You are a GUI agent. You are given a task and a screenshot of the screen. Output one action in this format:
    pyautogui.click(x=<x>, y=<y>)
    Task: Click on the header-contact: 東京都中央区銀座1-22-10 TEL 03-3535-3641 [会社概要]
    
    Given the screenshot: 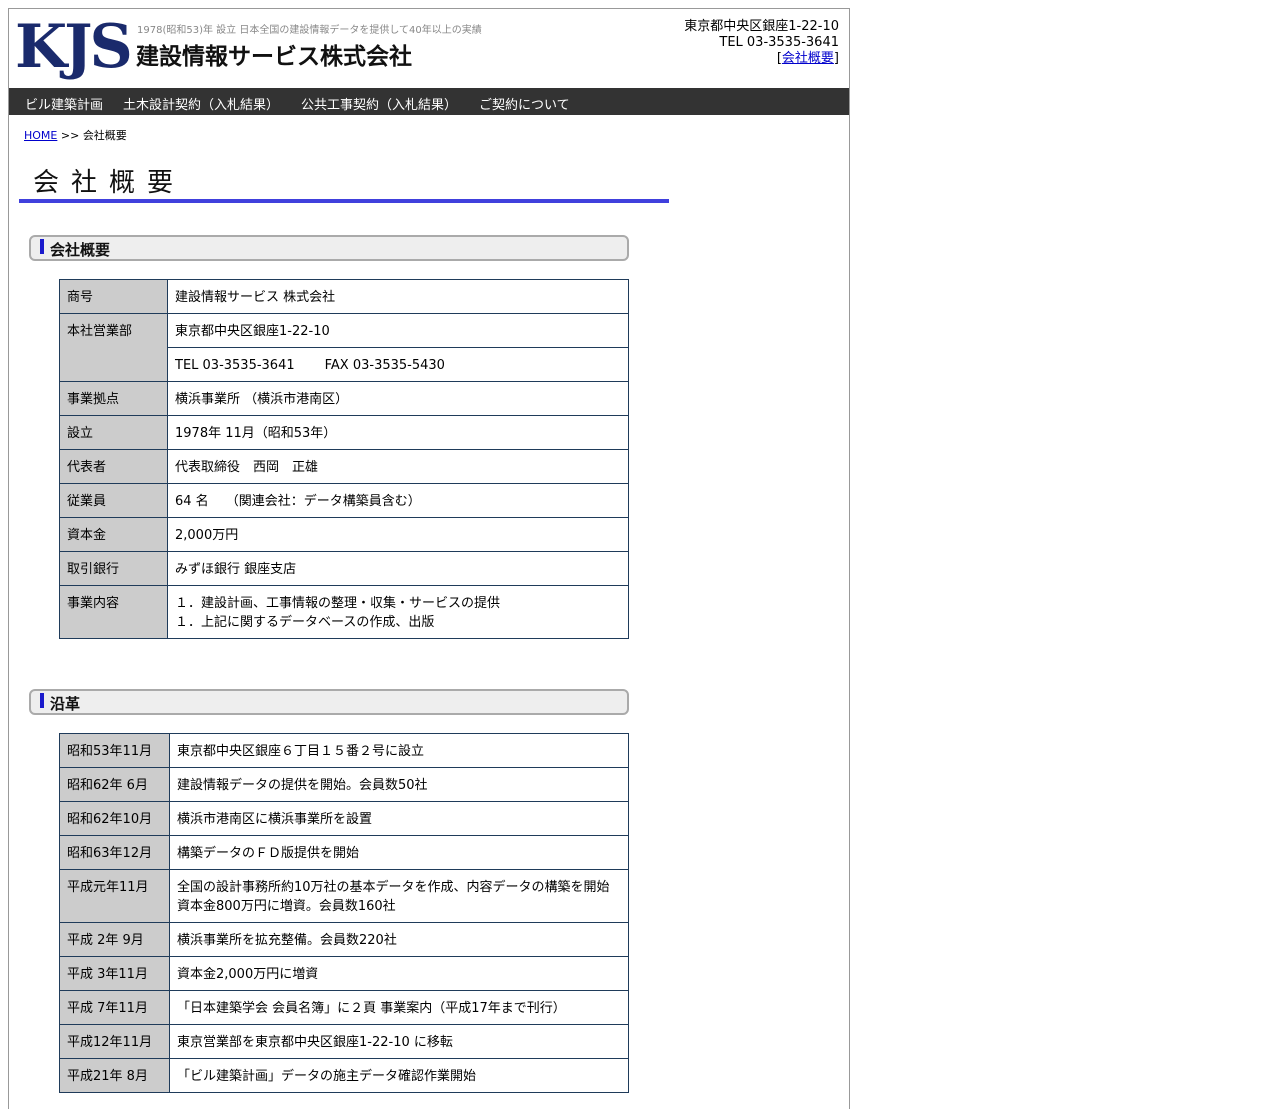 What is the action you would take?
    pyautogui.click(x=761, y=43)
    